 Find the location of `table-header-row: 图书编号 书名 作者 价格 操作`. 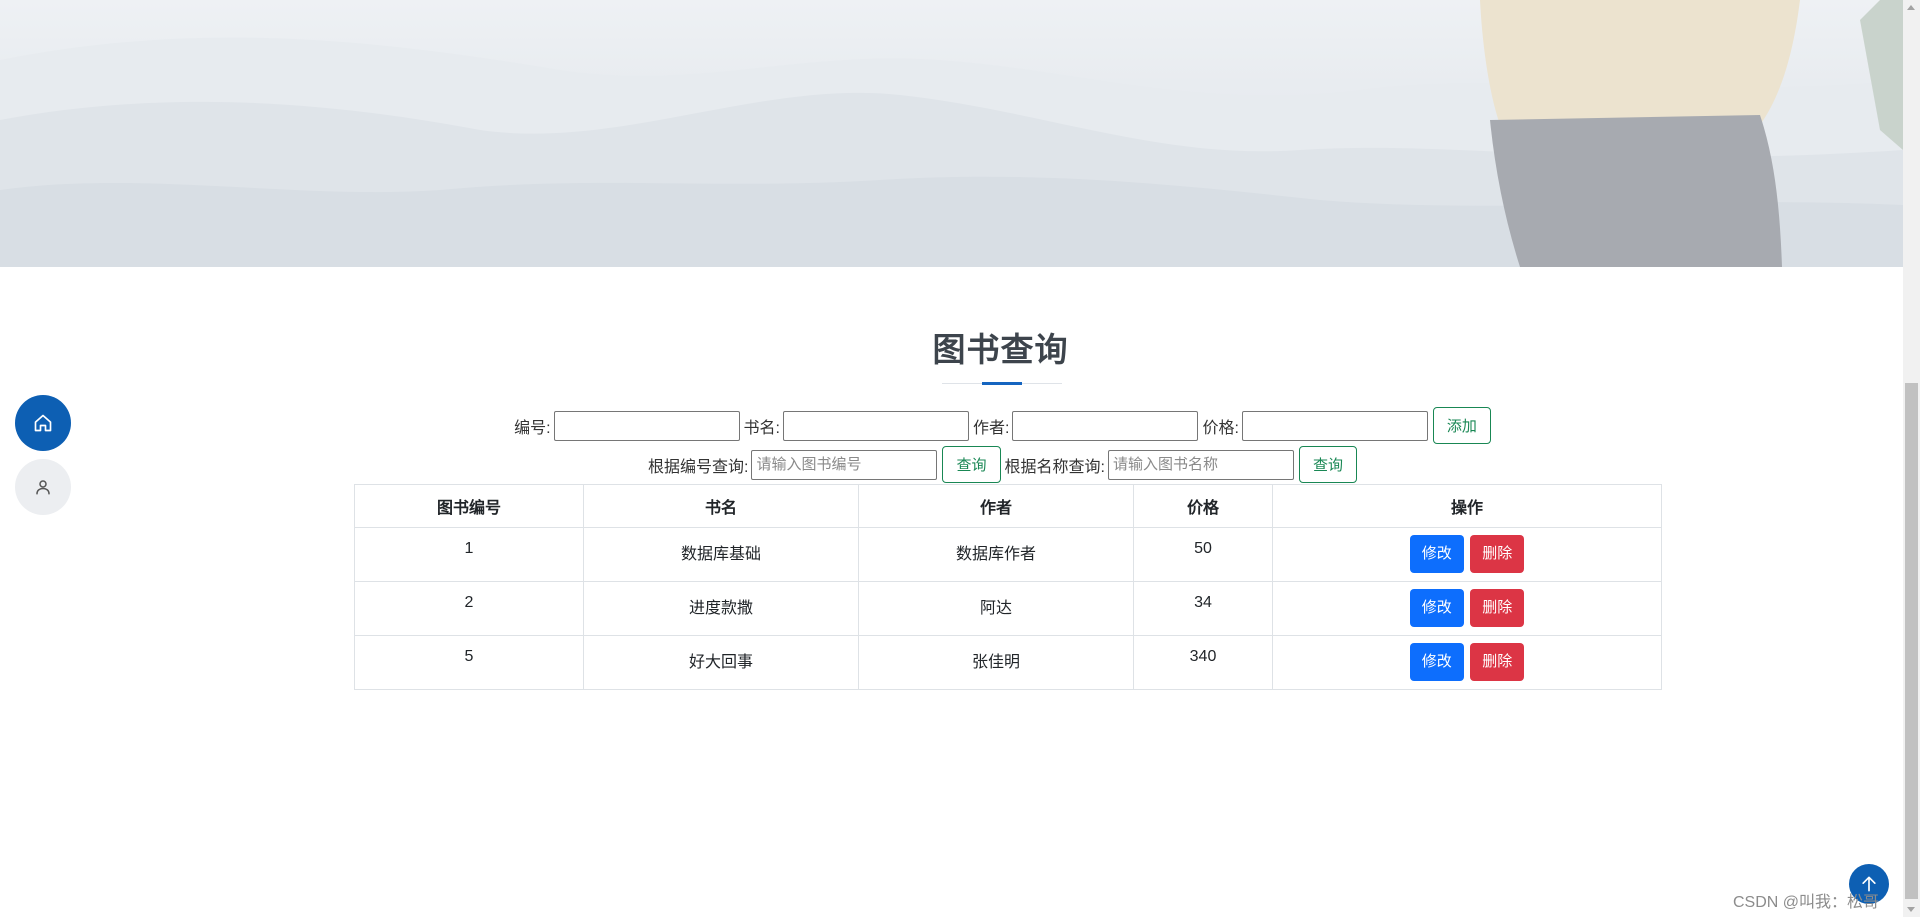

table-header-row: 图书编号 书名 作者 价格 操作 is located at coordinates (1008, 506).